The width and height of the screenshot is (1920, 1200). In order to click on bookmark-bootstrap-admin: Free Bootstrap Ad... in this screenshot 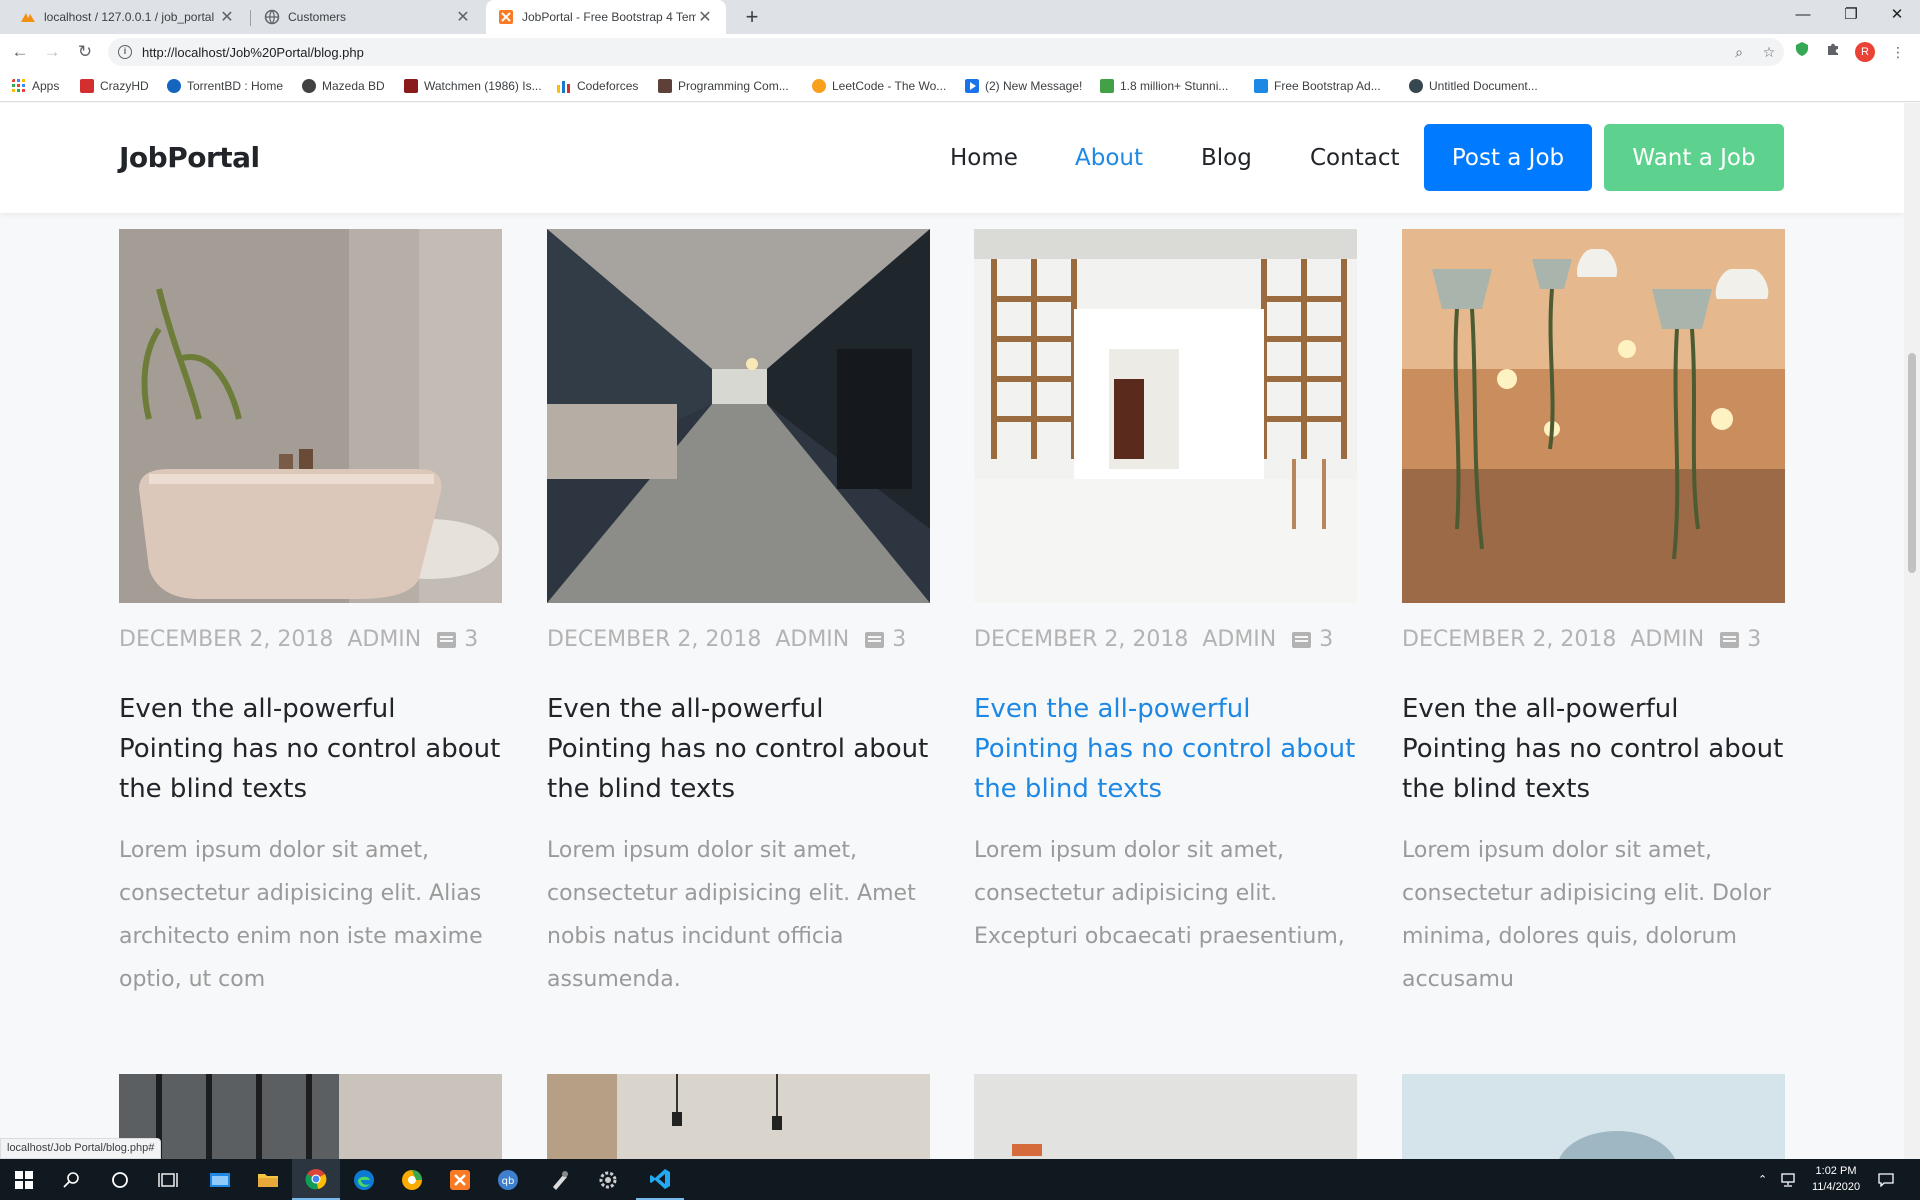, I will do `click(1317, 86)`.